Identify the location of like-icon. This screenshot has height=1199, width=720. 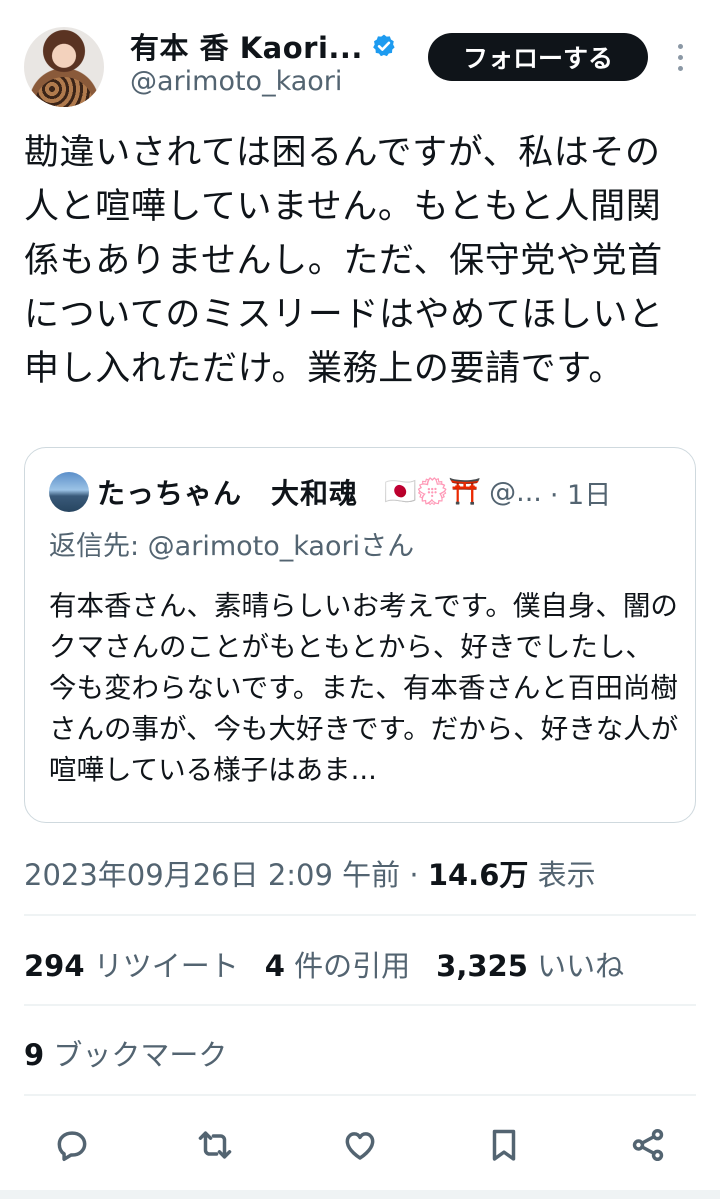
(360, 1145).